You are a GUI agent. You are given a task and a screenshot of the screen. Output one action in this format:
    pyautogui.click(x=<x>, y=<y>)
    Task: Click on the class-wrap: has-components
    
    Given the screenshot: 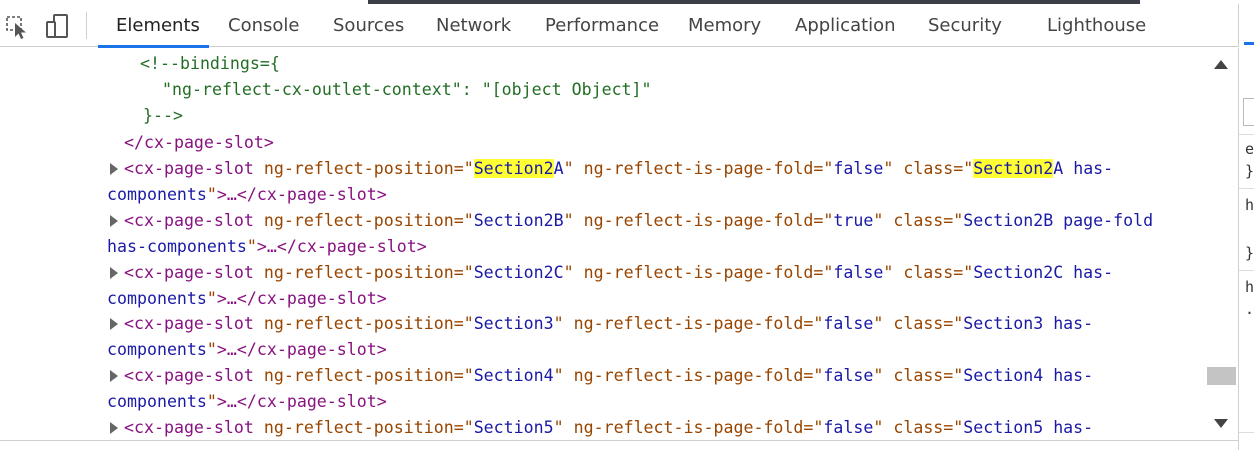 What is the action you would take?
    pyautogui.click(x=177, y=246)
    